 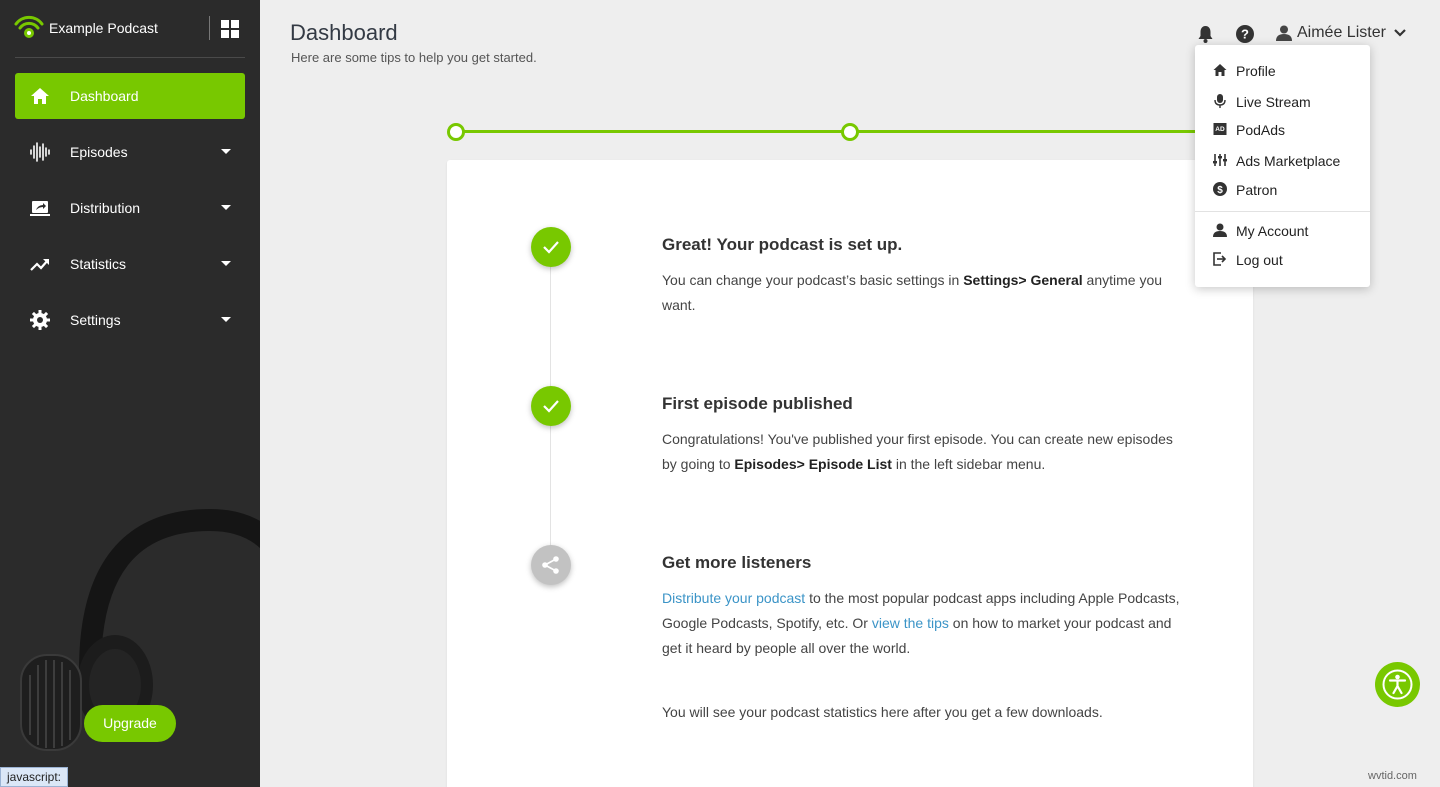 I want to click on step-title: First episode published, so click(x=757, y=403).